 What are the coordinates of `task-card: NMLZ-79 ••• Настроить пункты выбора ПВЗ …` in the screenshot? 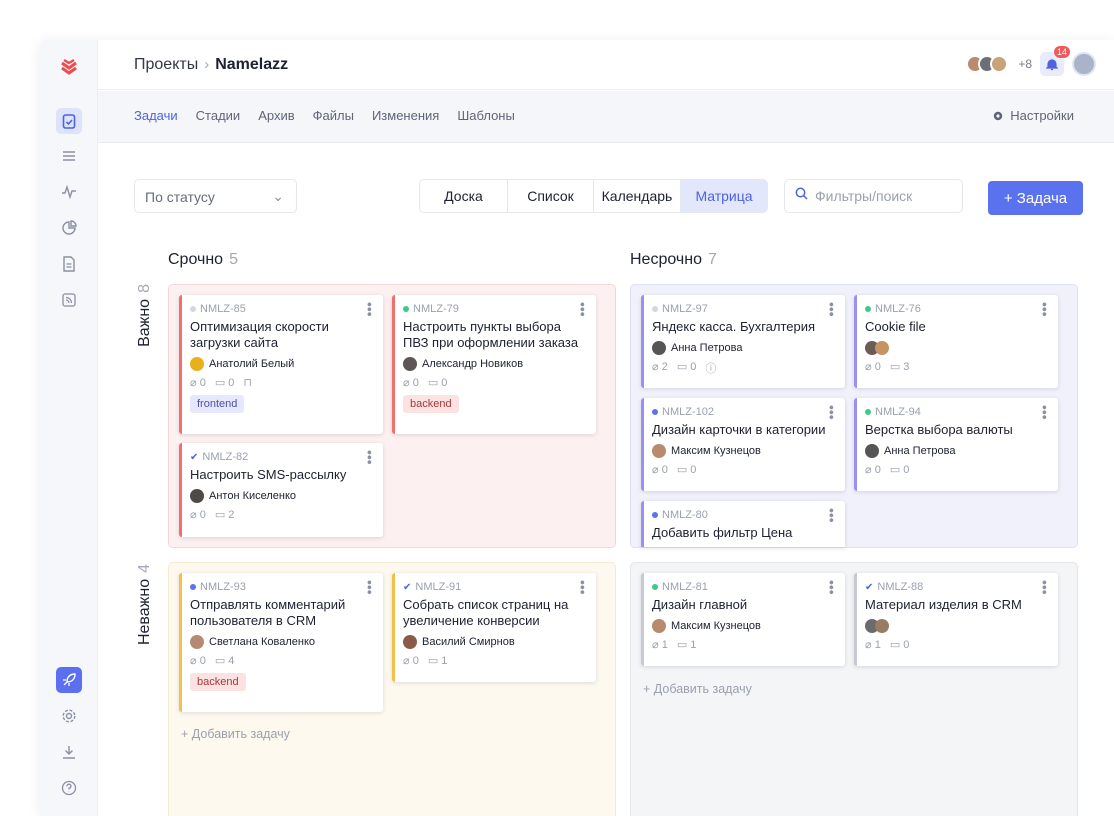 It's located at (494, 364).